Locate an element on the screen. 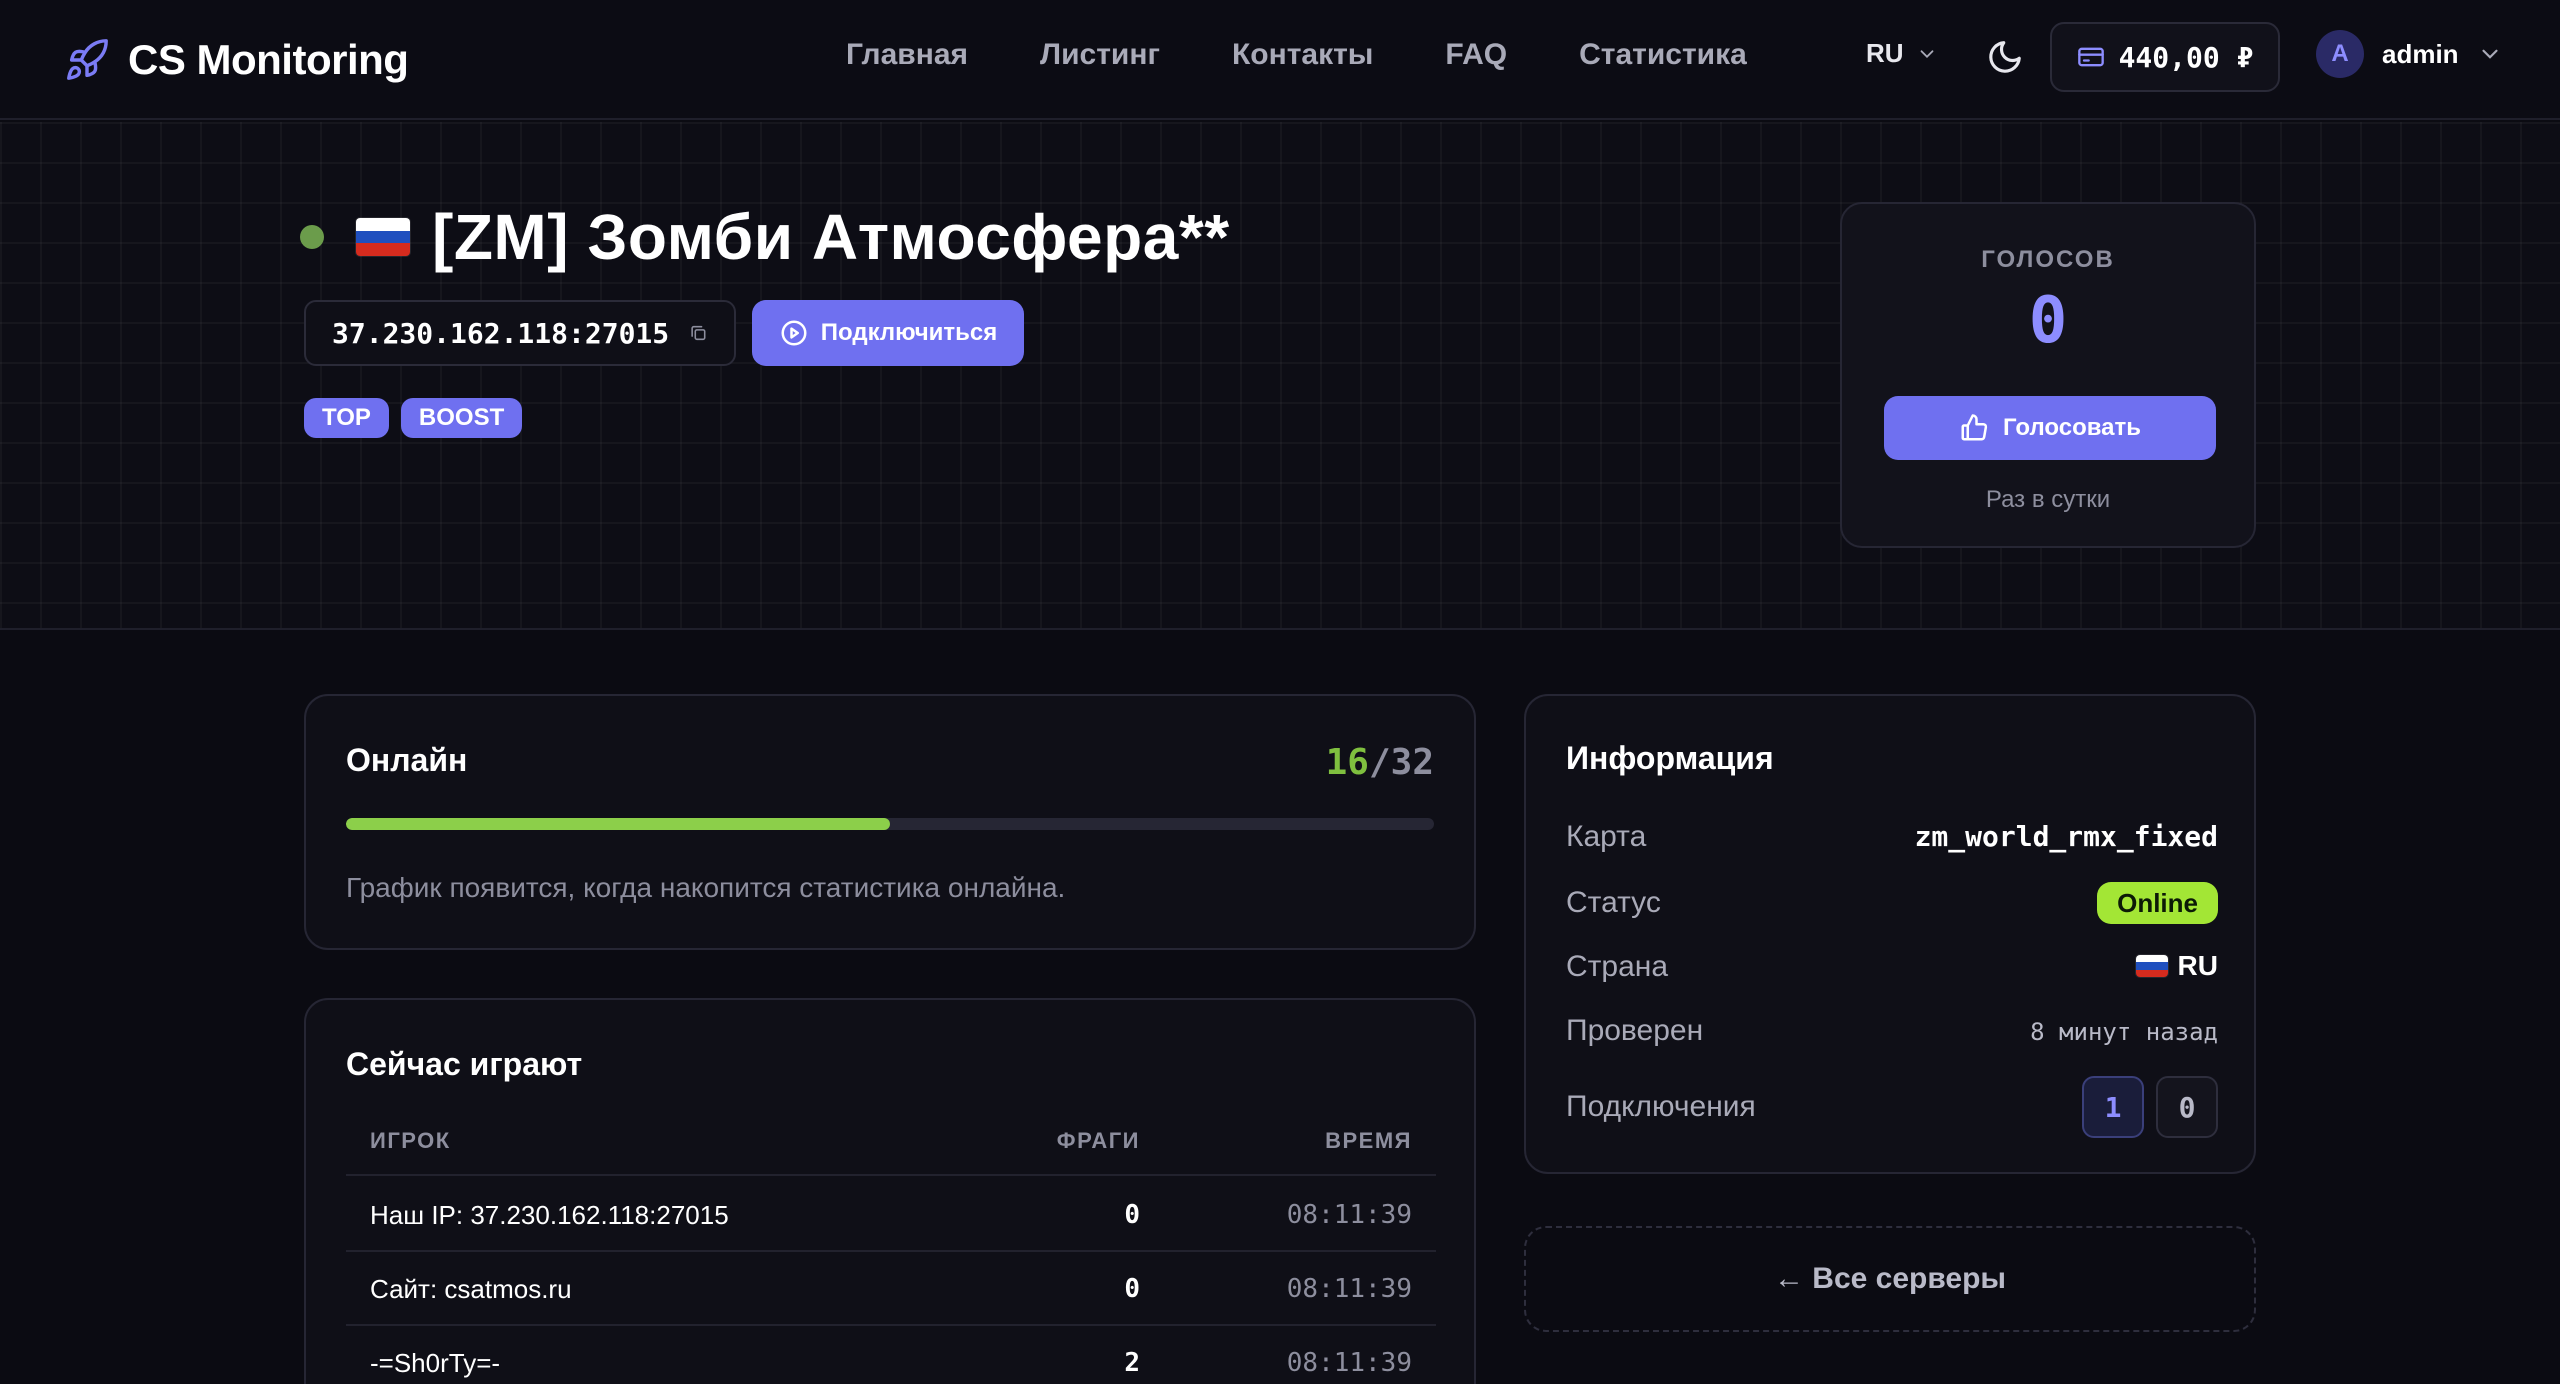 The width and height of the screenshot is (2560, 1384). votes-label: ГОЛОСОВ is located at coordinates (2048, 259).